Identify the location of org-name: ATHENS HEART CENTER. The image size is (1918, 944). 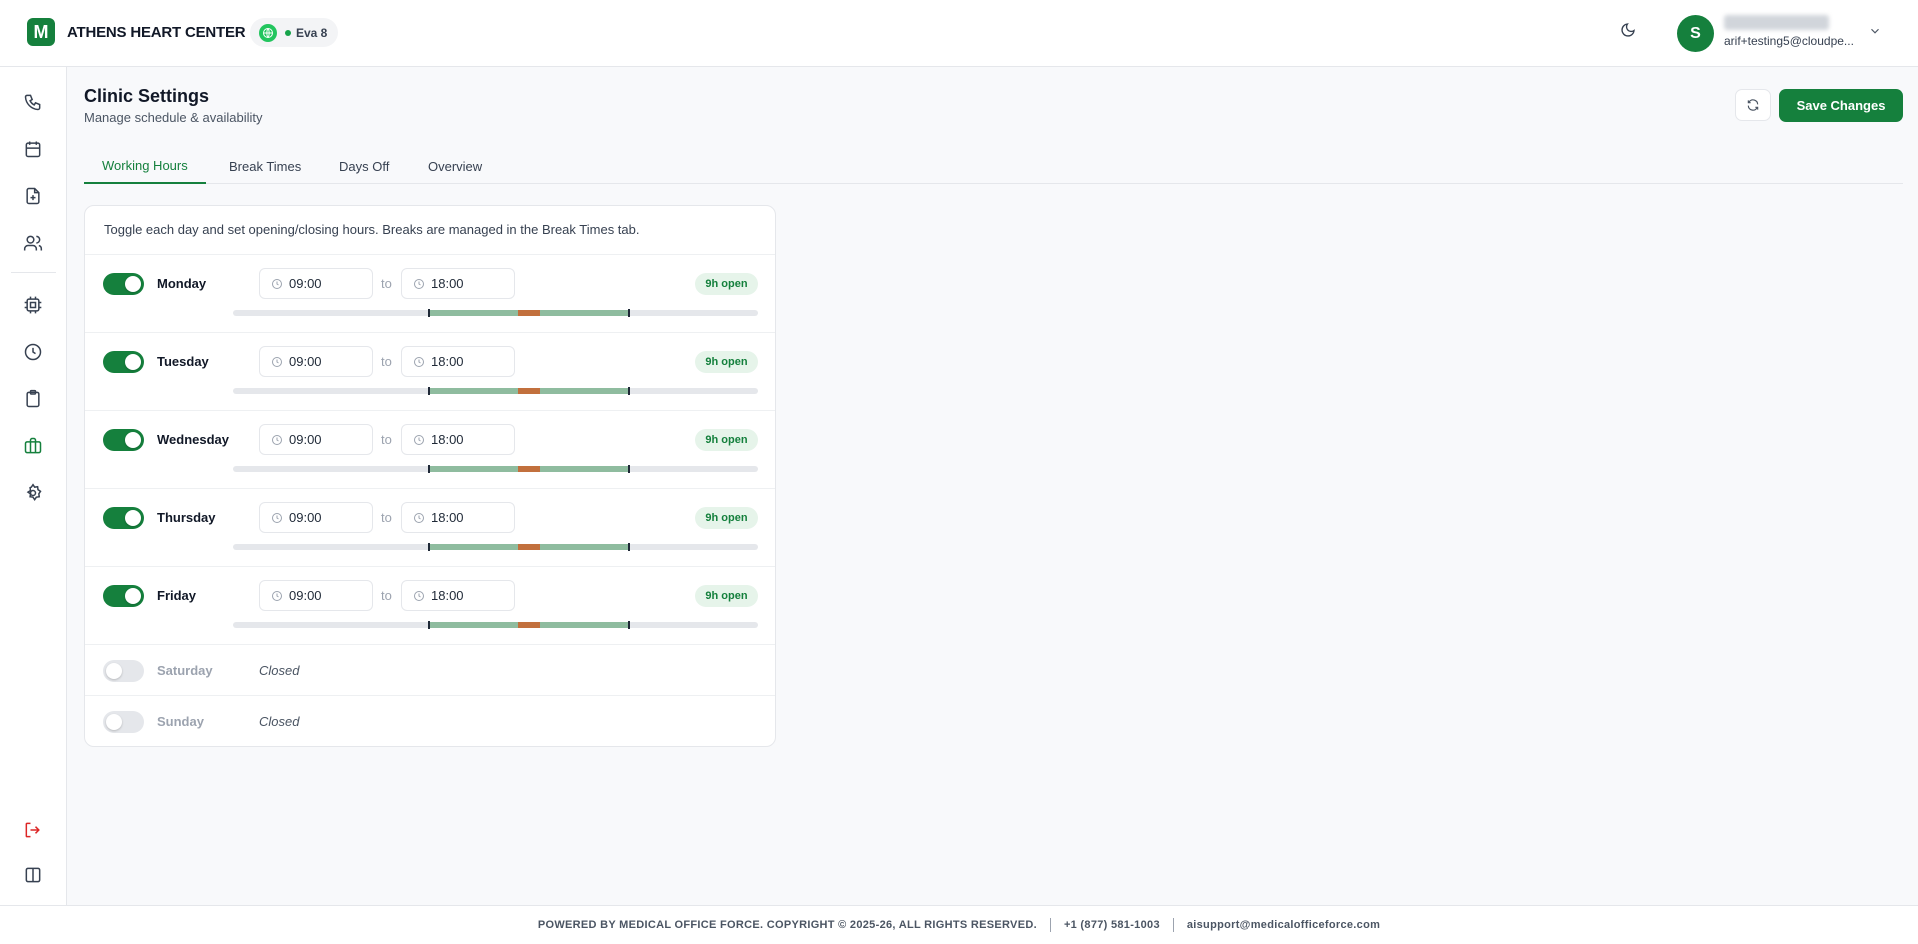
(156, 32).